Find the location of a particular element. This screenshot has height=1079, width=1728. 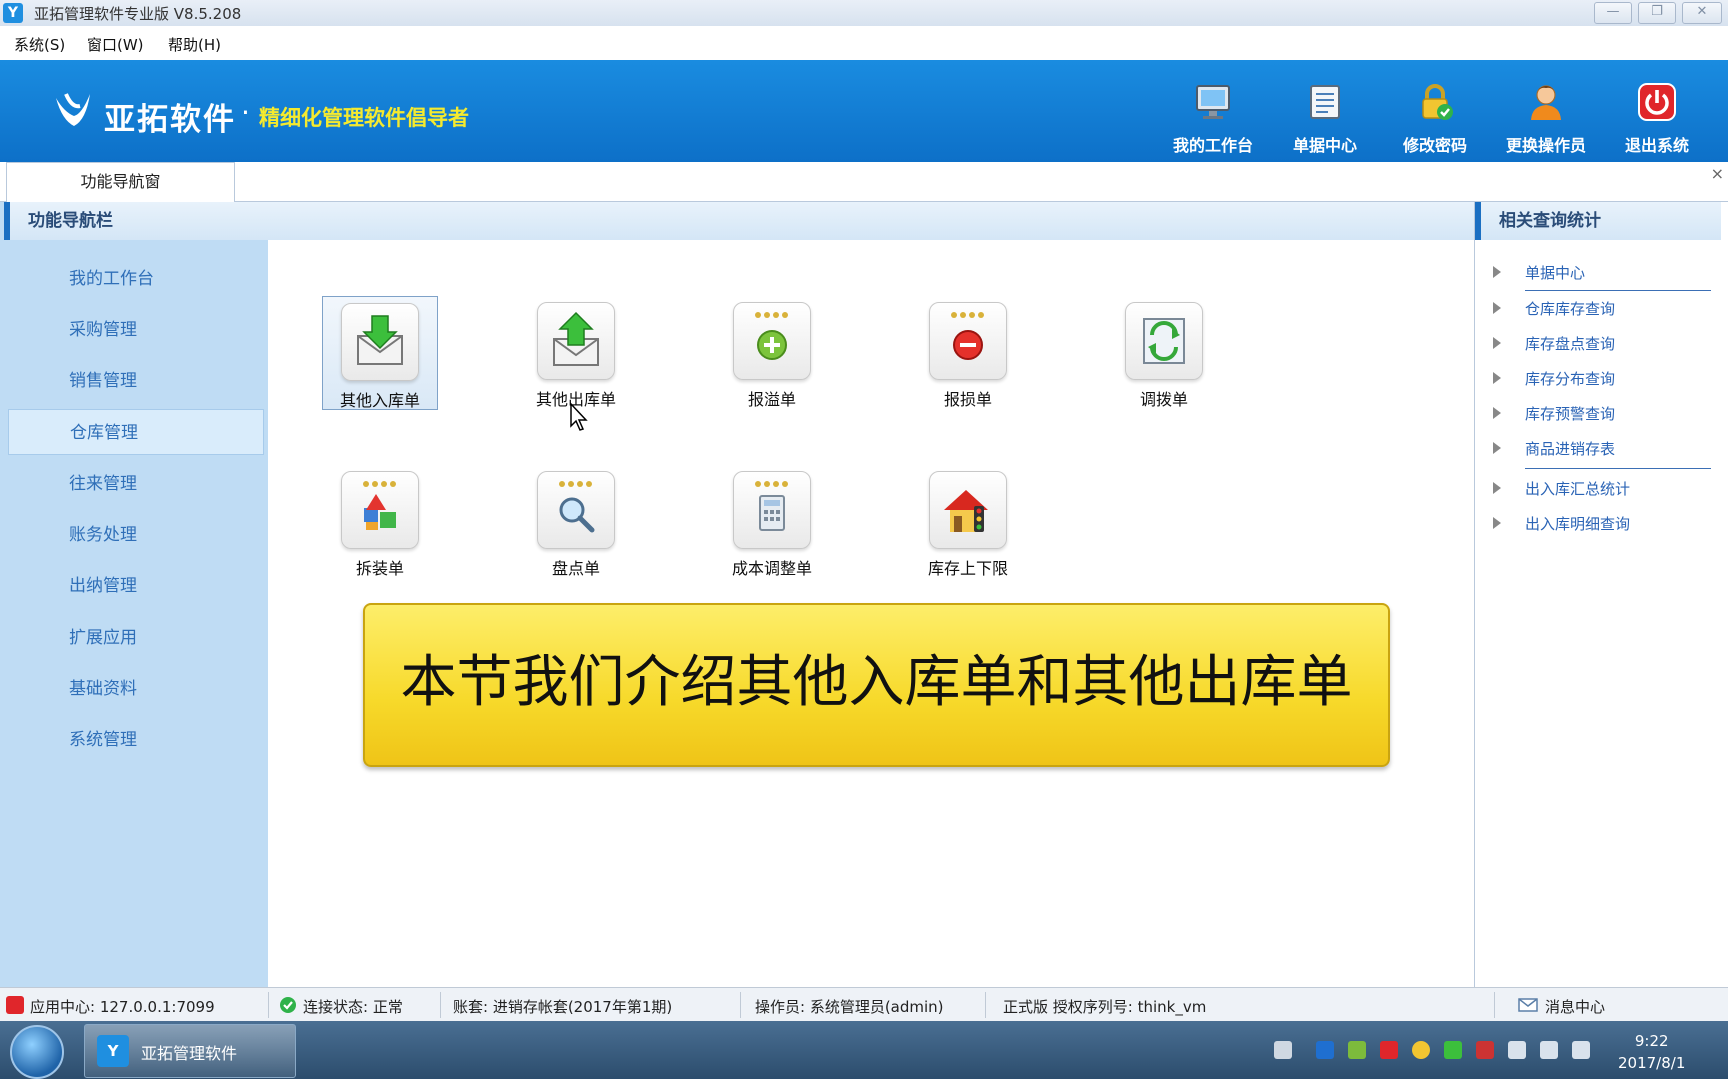

user-icon is located at coordinates (1546, 102).